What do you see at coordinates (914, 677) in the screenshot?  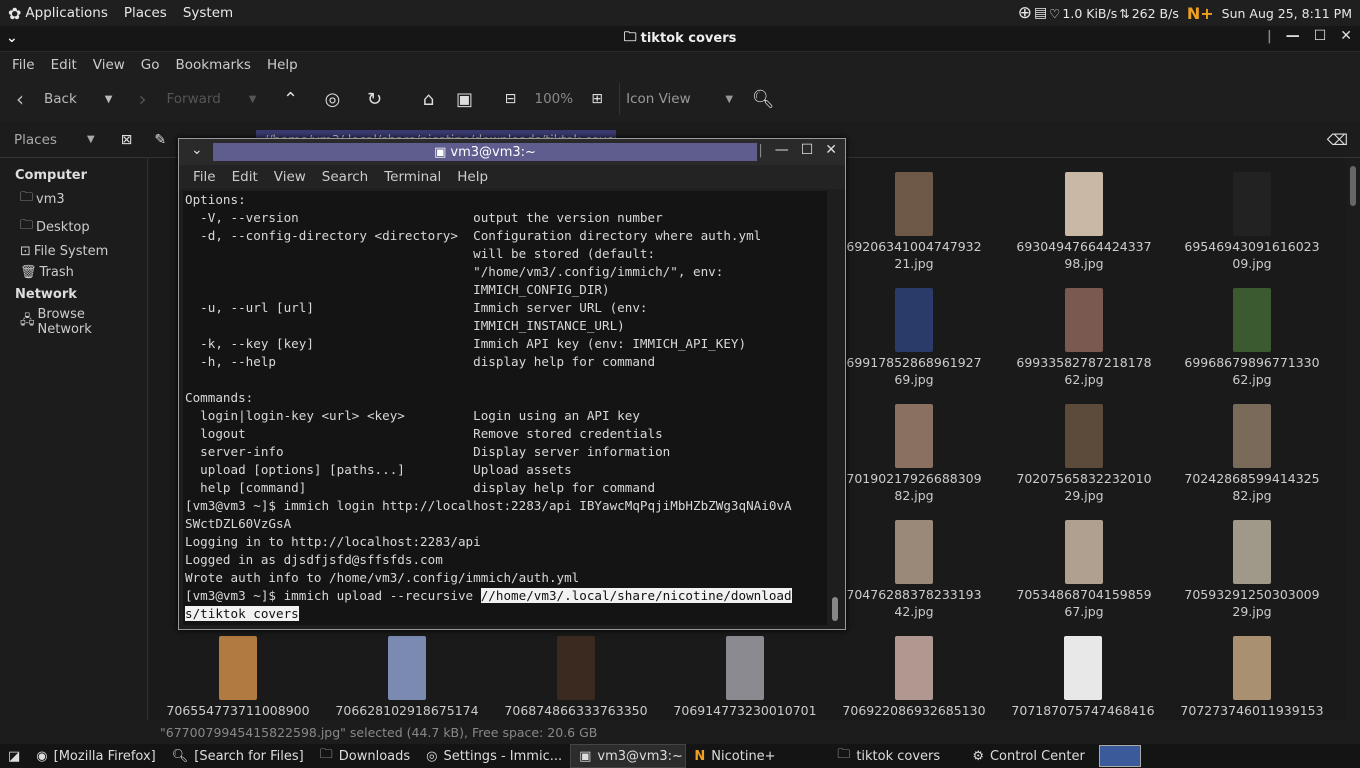 I see `file-item: 706922086932685130` at bounding box center [914, 677].